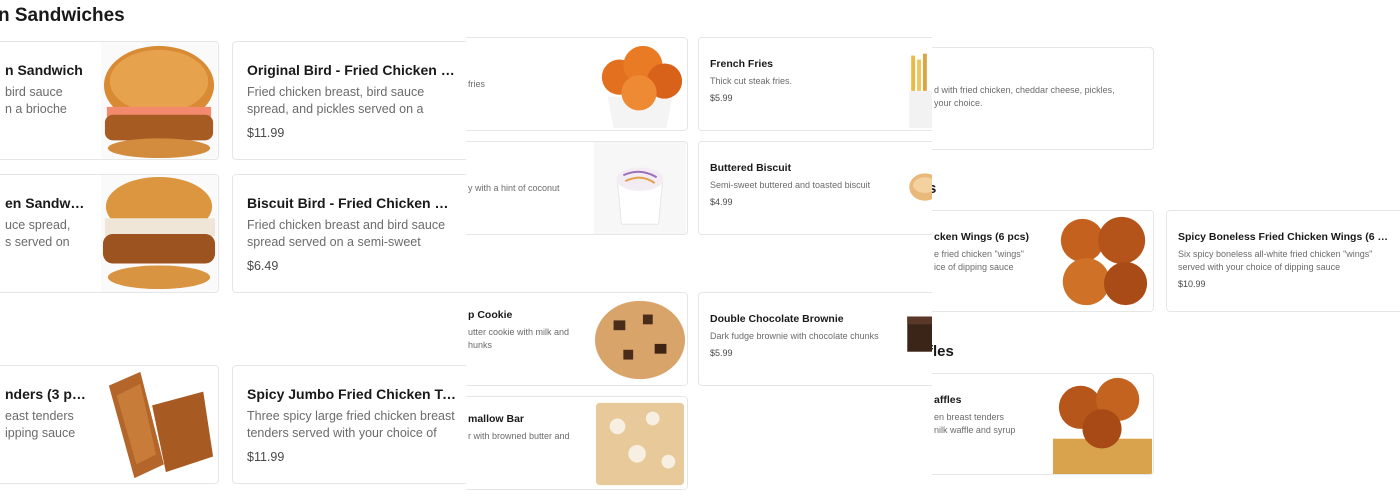 This screenshot has height=500, width=1400. What do you see at coordinates (496, 419) in the screenshot?
I see `item-name: mallow Bar` at bounding box center [496, 419].